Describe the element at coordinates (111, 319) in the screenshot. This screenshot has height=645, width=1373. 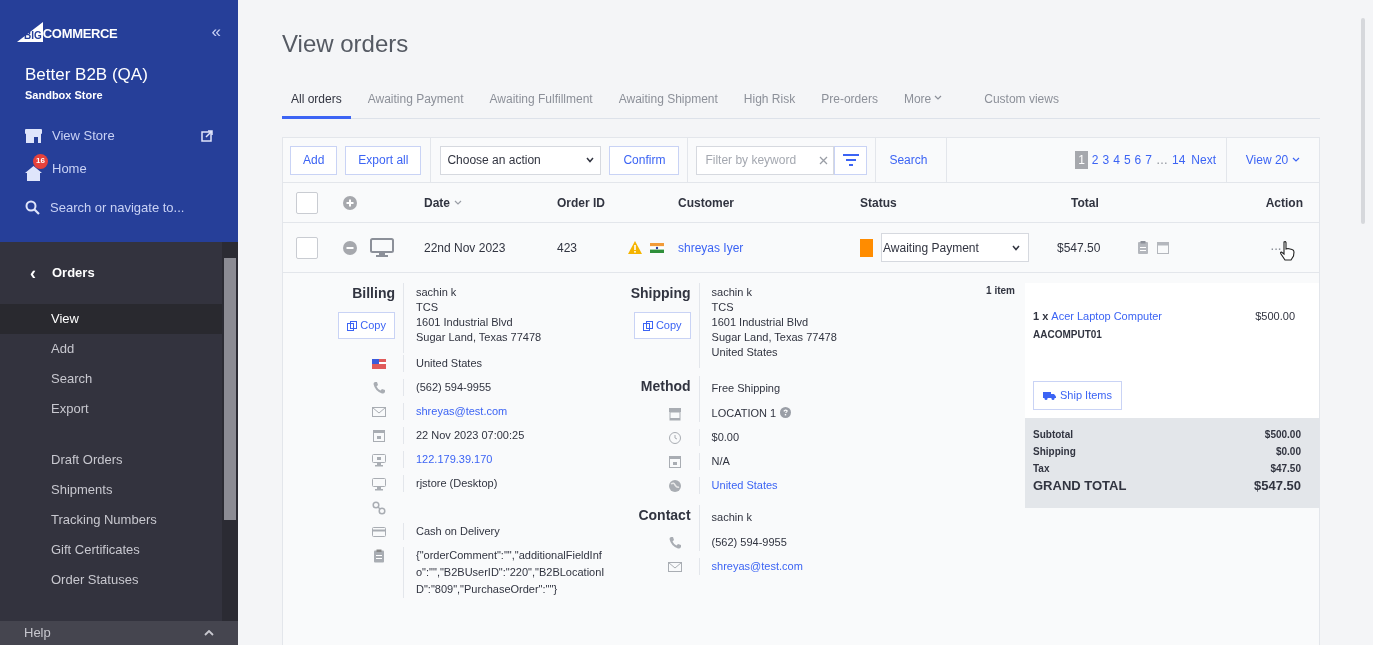
I see `sidebar-item: View` at that location.